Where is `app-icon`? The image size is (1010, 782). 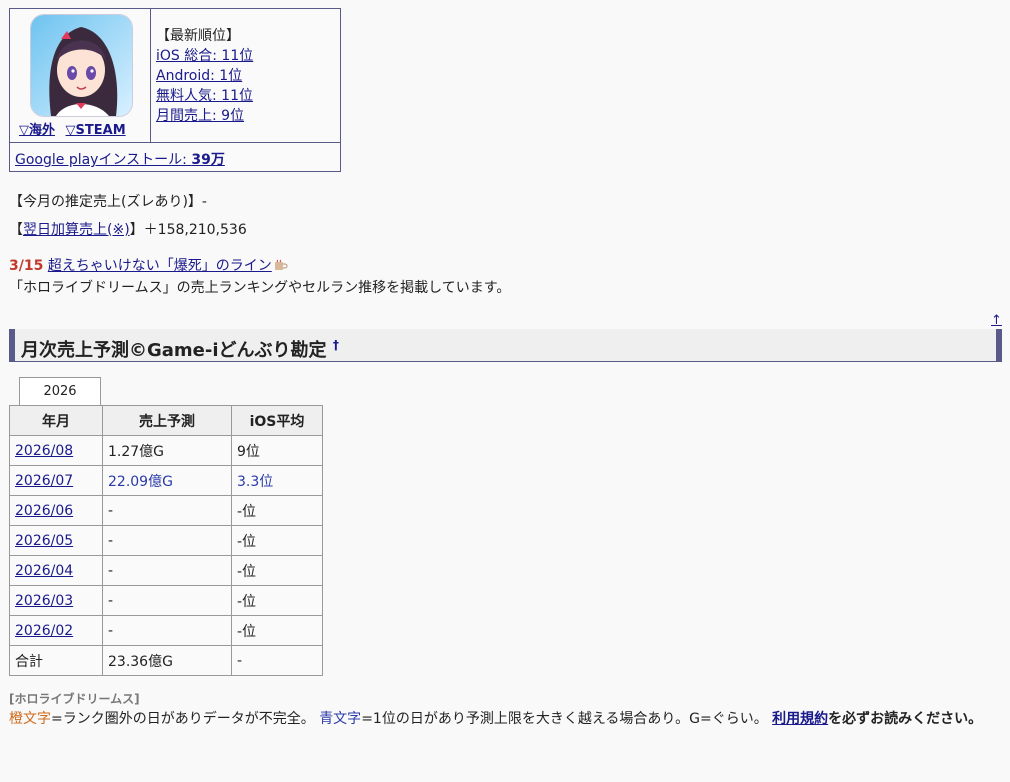
app-icon is located at coordinates (81, 65).